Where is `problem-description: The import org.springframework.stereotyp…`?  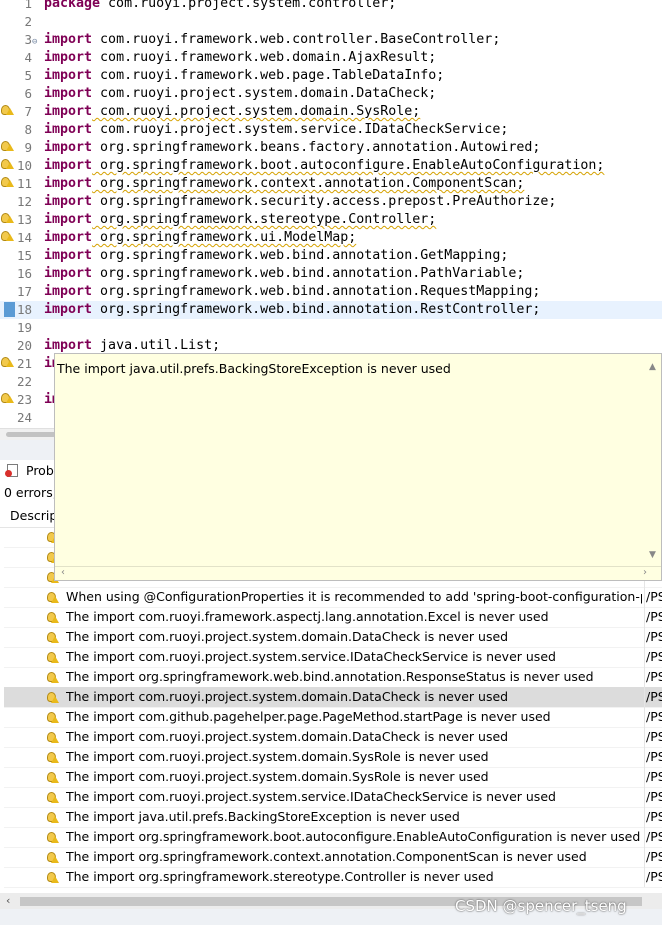
problem-description: The import org.springframework.stereotyp… is located at coordinates (280, 876).